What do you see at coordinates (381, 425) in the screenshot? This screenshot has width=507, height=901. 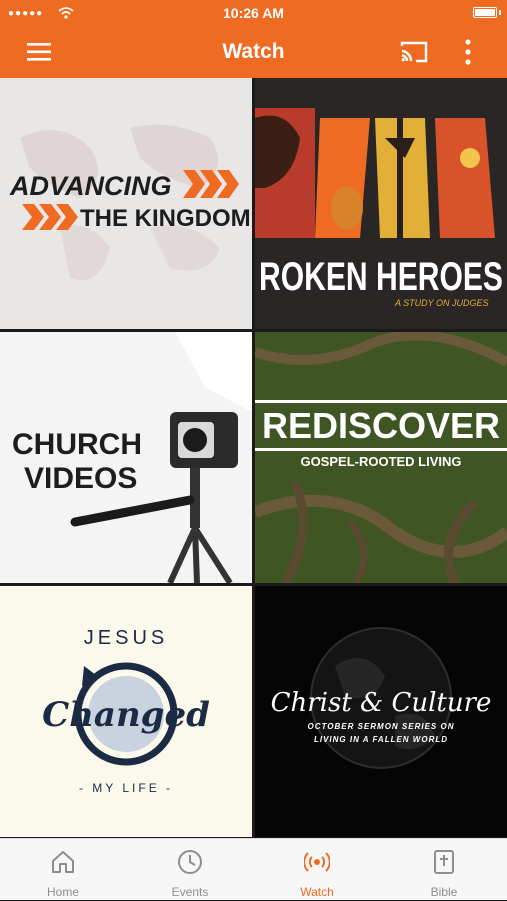 I see `tile4-title: REDISCOVER` at bounding box center [381, 425].